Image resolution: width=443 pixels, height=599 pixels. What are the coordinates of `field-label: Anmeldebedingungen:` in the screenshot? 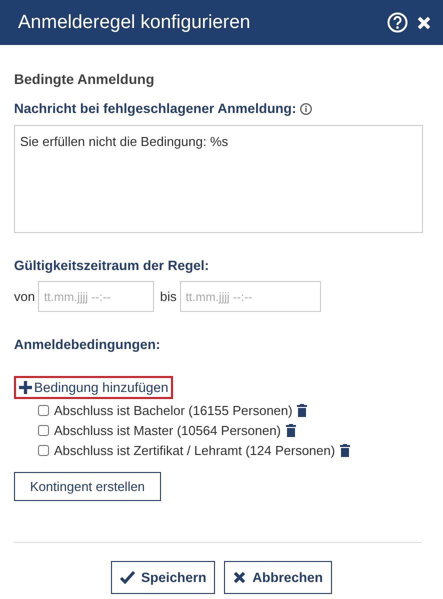 It's located at (87, 344).